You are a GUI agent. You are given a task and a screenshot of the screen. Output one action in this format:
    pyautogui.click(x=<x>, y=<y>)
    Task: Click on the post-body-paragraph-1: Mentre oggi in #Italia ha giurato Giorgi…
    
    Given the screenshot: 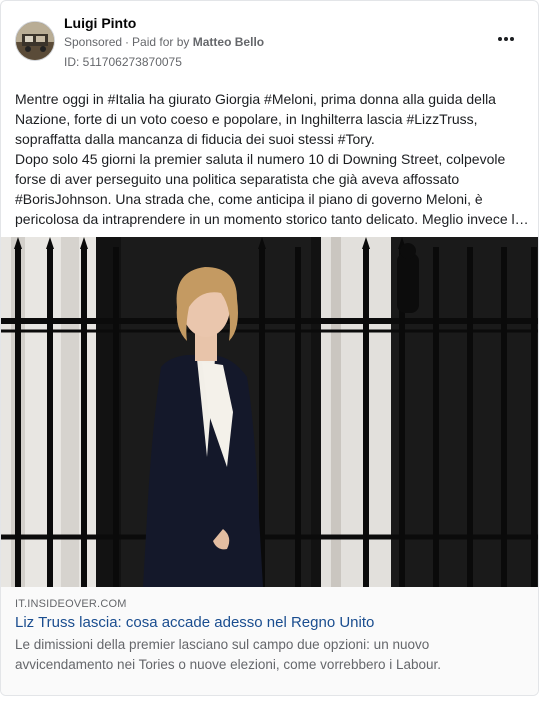 What is the action you would take?
    pyautogui.click(x=255, y=119)
    